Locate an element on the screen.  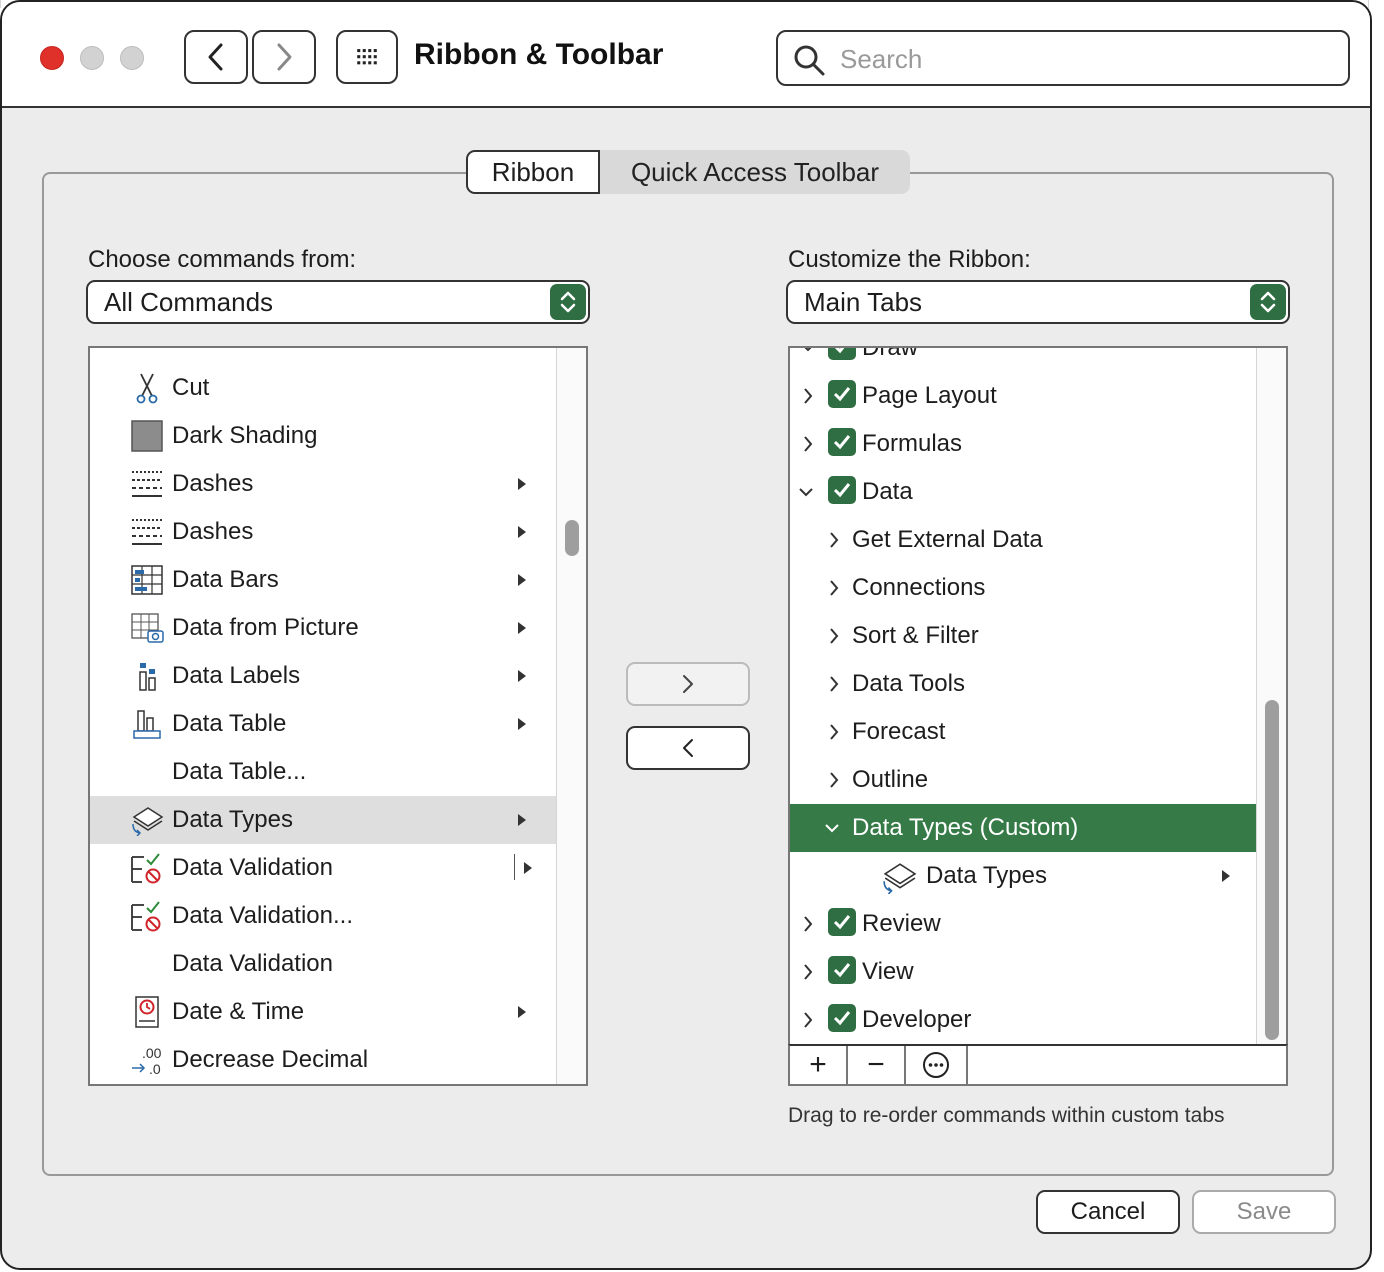
tree-item-label: Data Types (Custom) is located at coordinates (965, 827).